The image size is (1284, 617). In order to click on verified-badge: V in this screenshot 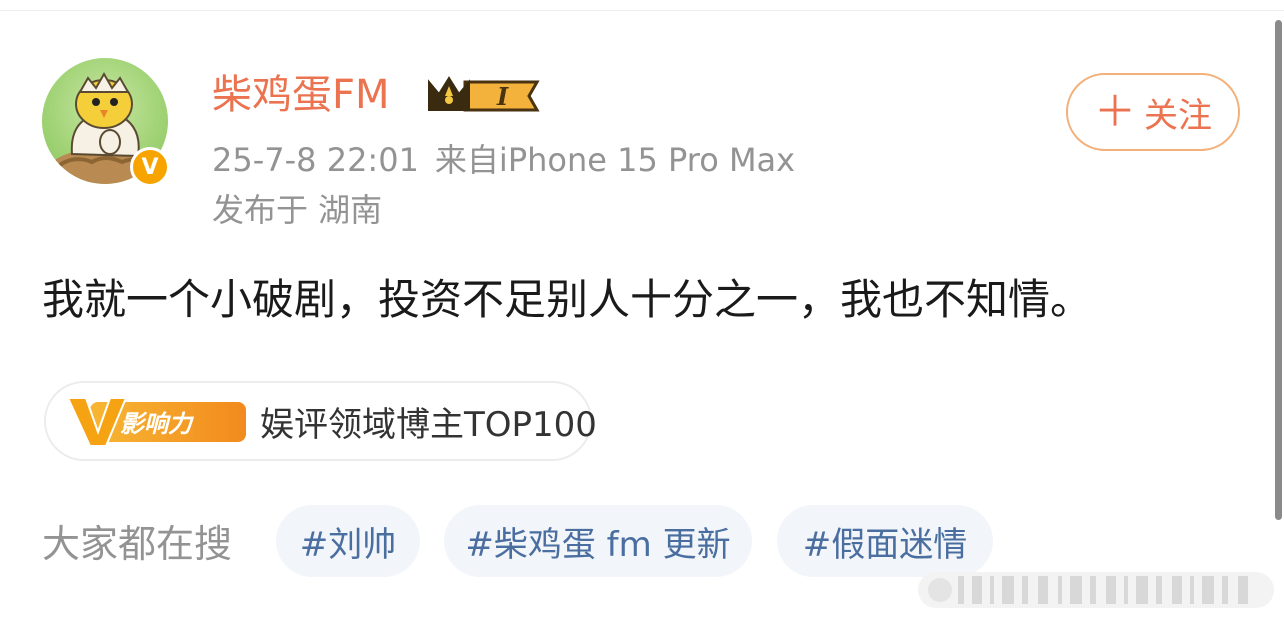, I will do `click(150, 167)`.